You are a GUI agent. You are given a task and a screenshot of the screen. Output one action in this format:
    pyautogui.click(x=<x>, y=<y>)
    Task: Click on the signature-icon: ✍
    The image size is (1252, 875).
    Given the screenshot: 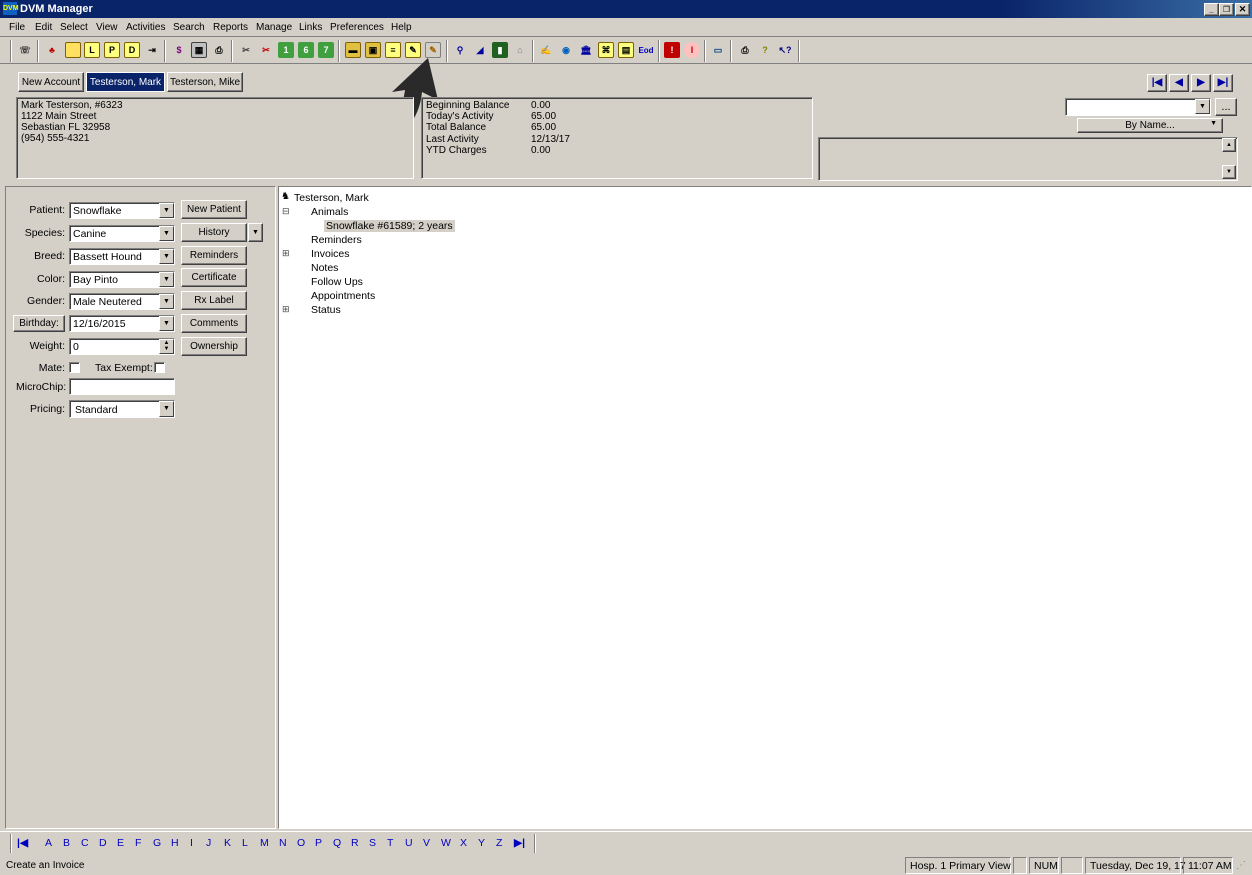 What is the action you would take?
    pyautogui.click(x=546, y=50)
    